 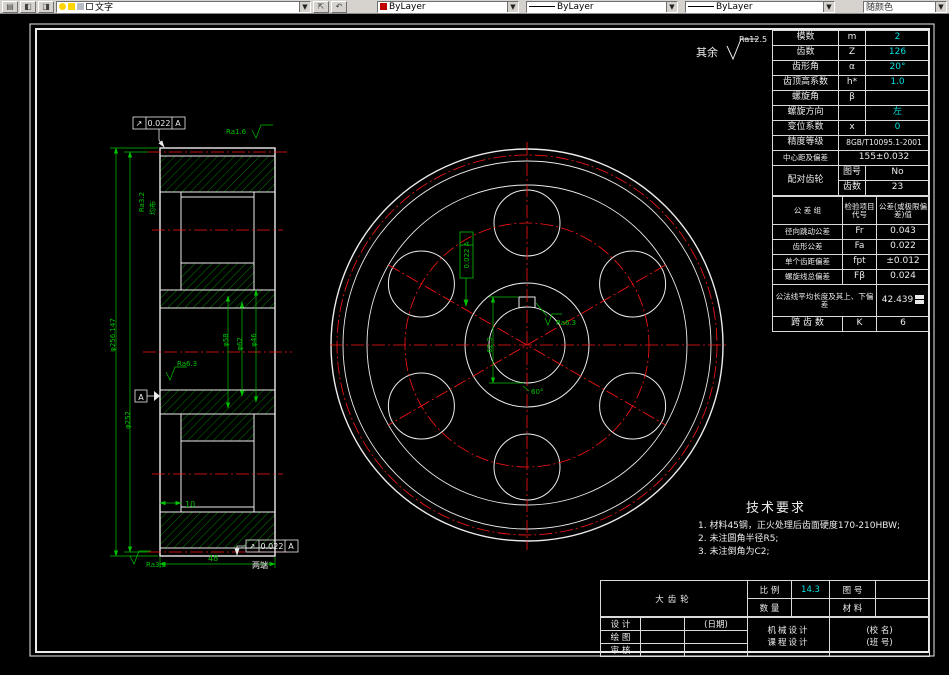 I want to click on dim-keyway-depth: 62.3, so click(x=490, y=345).